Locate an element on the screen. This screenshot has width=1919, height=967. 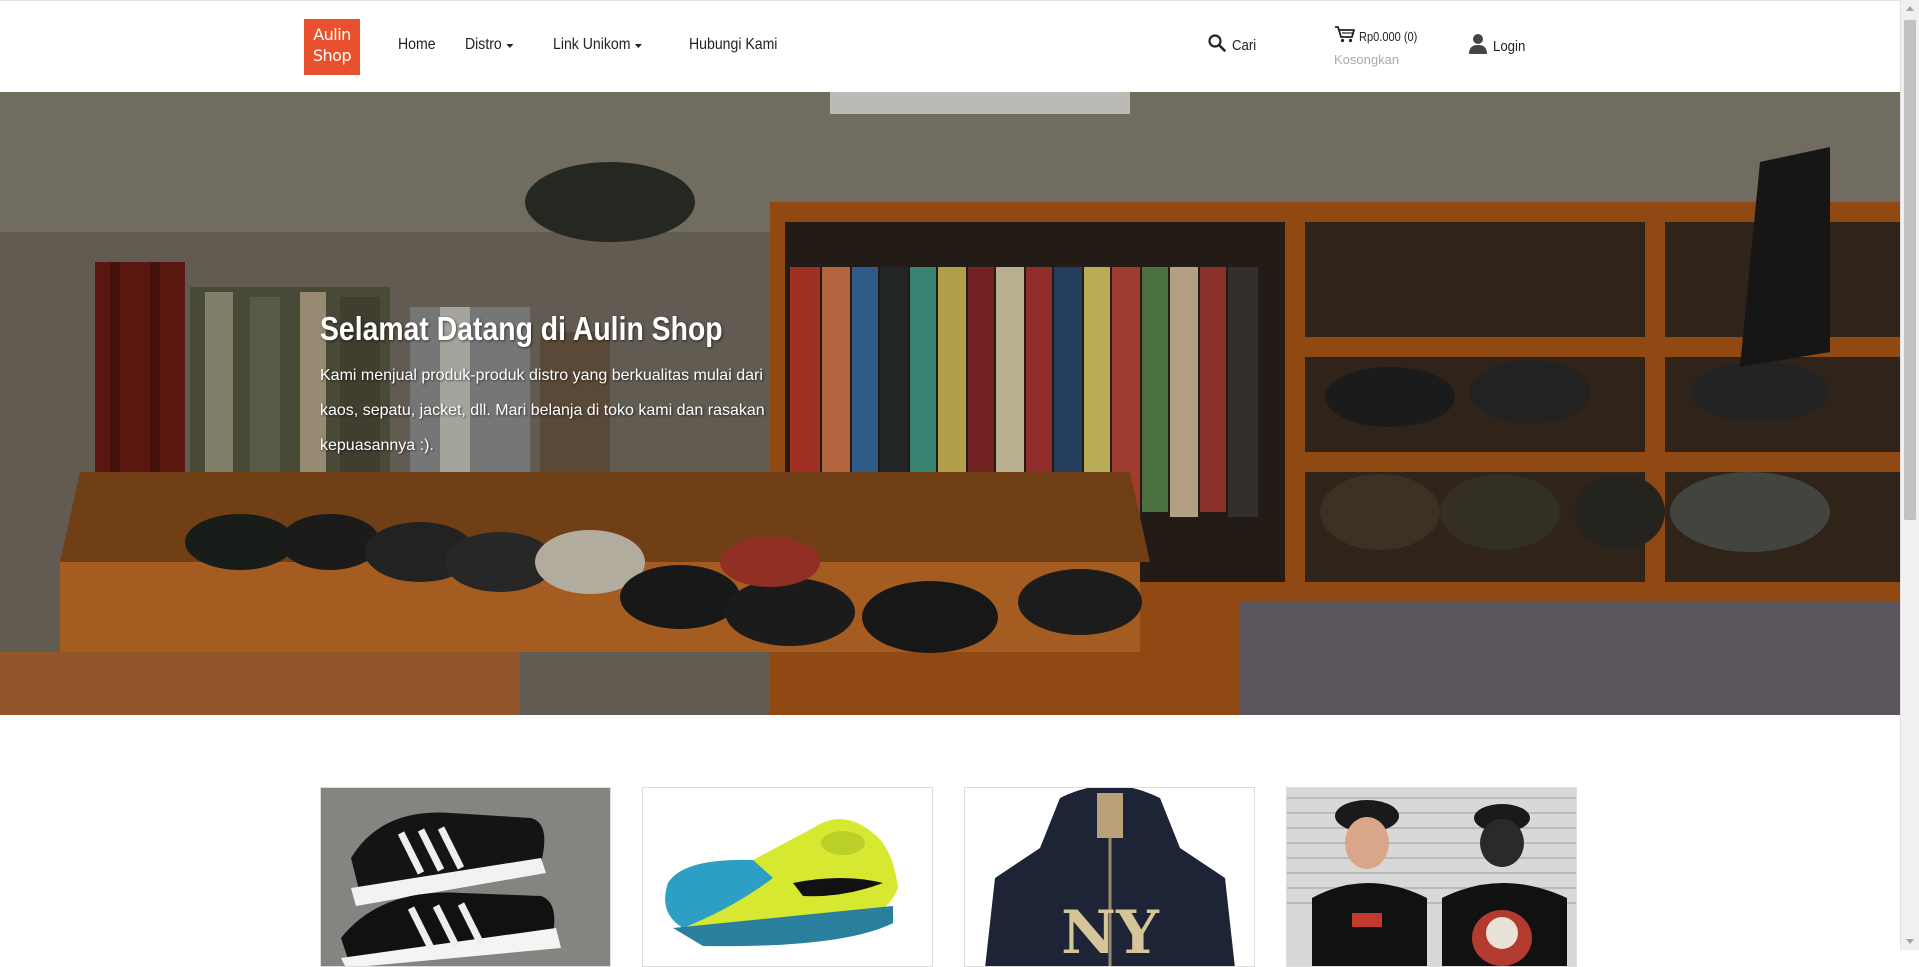
shopping-cart-icon is located at coordinates (1345, 36).